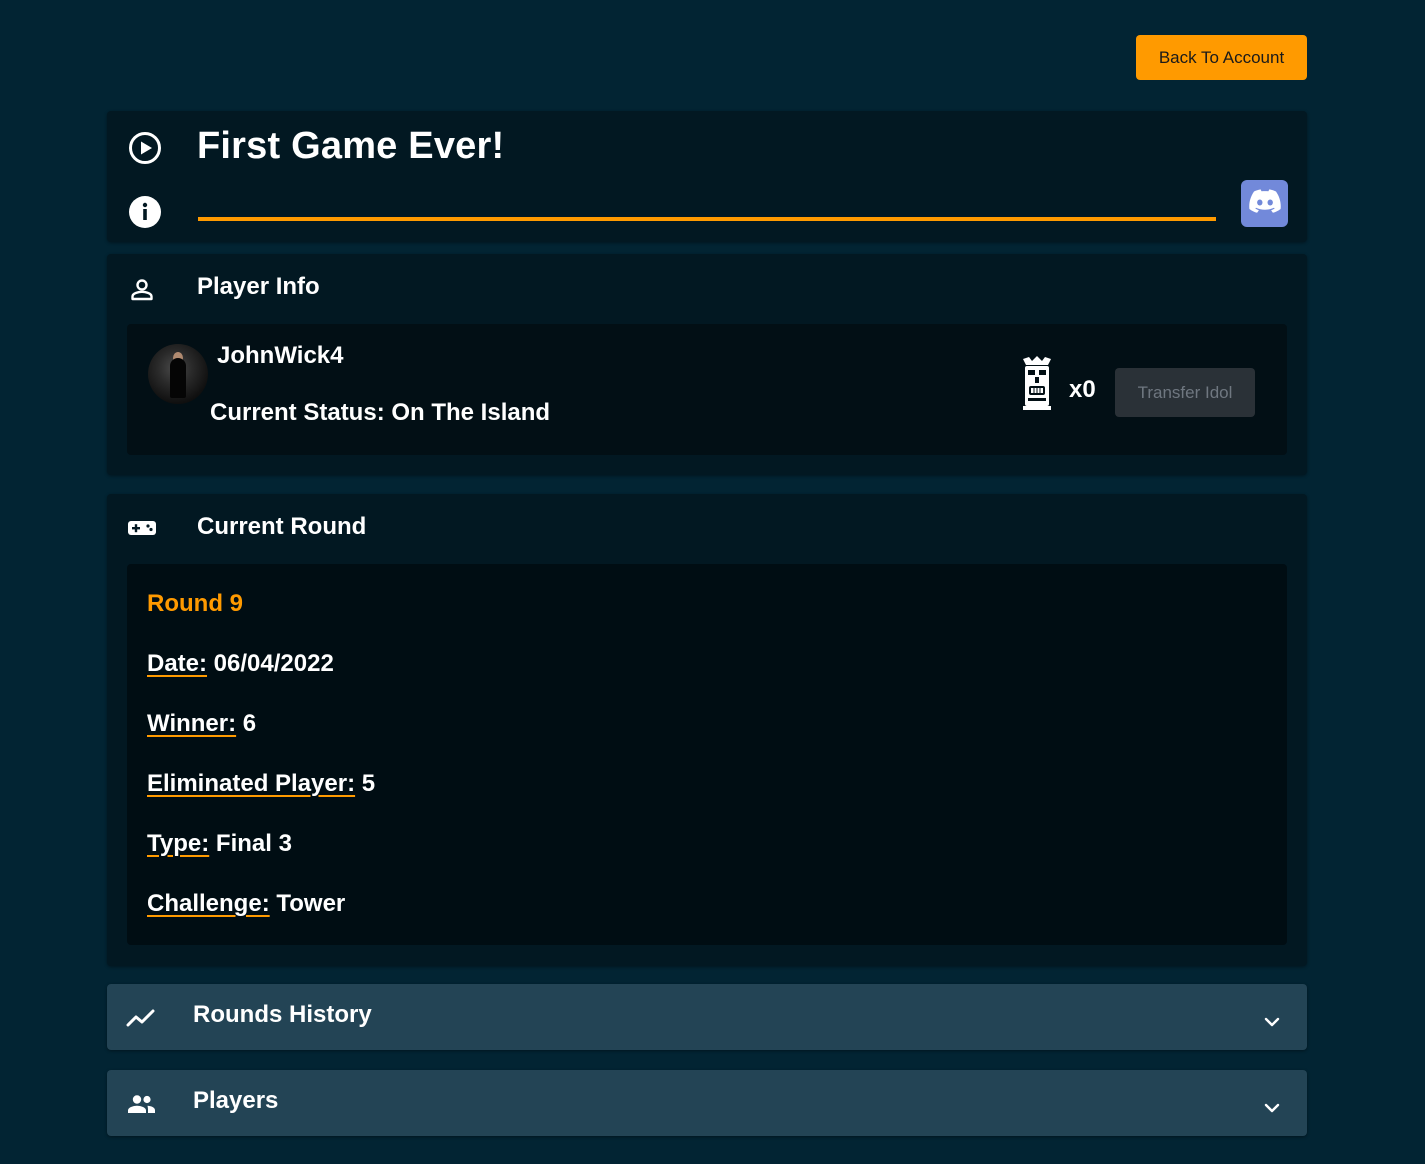 This screenshot has width=1425, height=1164. What do you see at coordinates (707, 1103) in the screenshot?
I see `players-accordion: Players` at bounding box center [707, 1103].